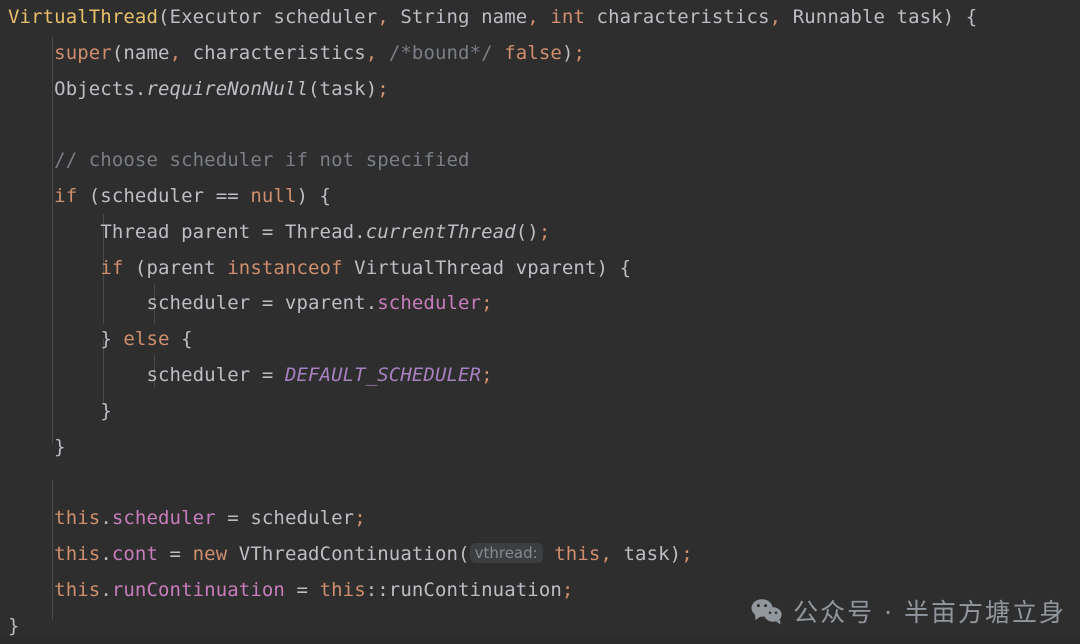  What do you see at coordinates (198, 589) in the screenshot?
I see `code-token-field: runContinuation` at bounding box center [198, 589].